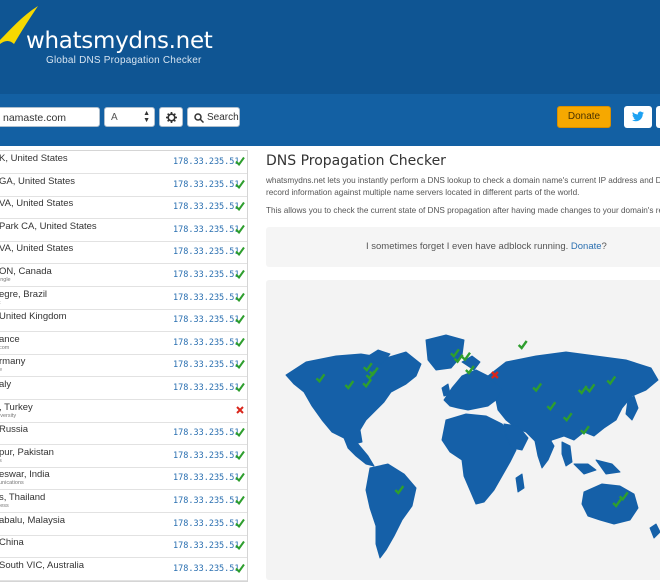 The height and width of the screenshot is (582, 660). Describe the element at coordinates (123, 343) in the screenshot. I see `result-row: ance com 178.33.235.51` at that location.